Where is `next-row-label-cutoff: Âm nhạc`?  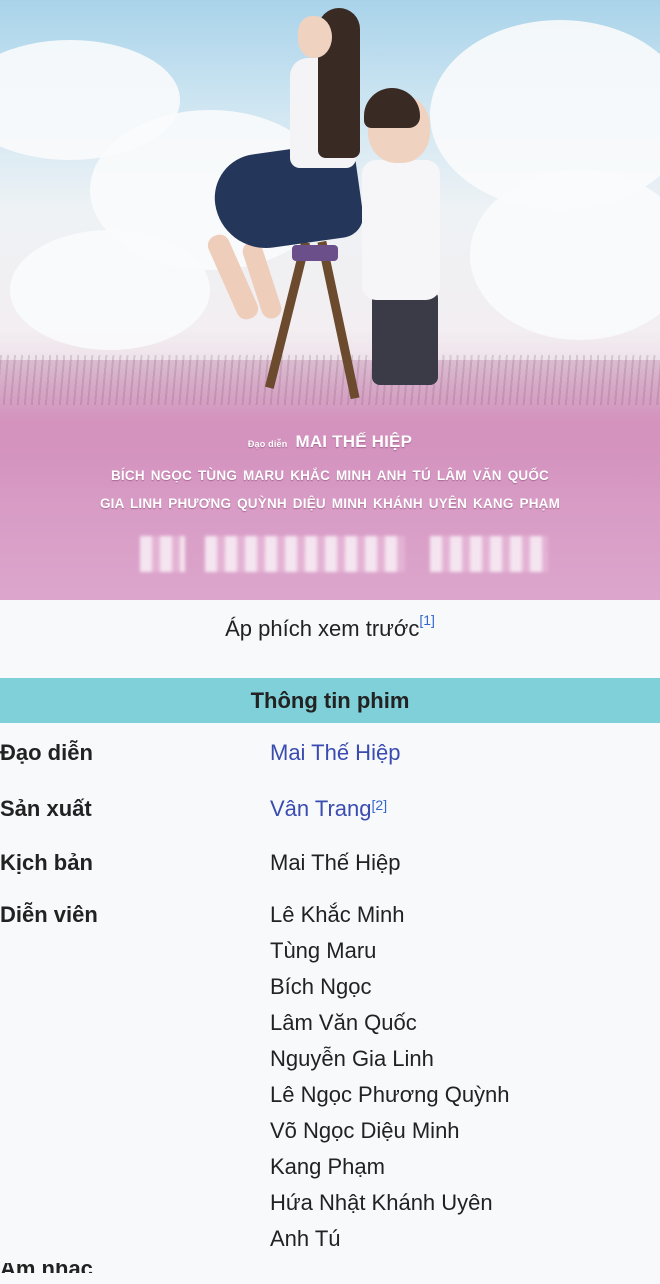 next-row-label-cutoff: Âm nhạc is located at coordinates (330, 1268).